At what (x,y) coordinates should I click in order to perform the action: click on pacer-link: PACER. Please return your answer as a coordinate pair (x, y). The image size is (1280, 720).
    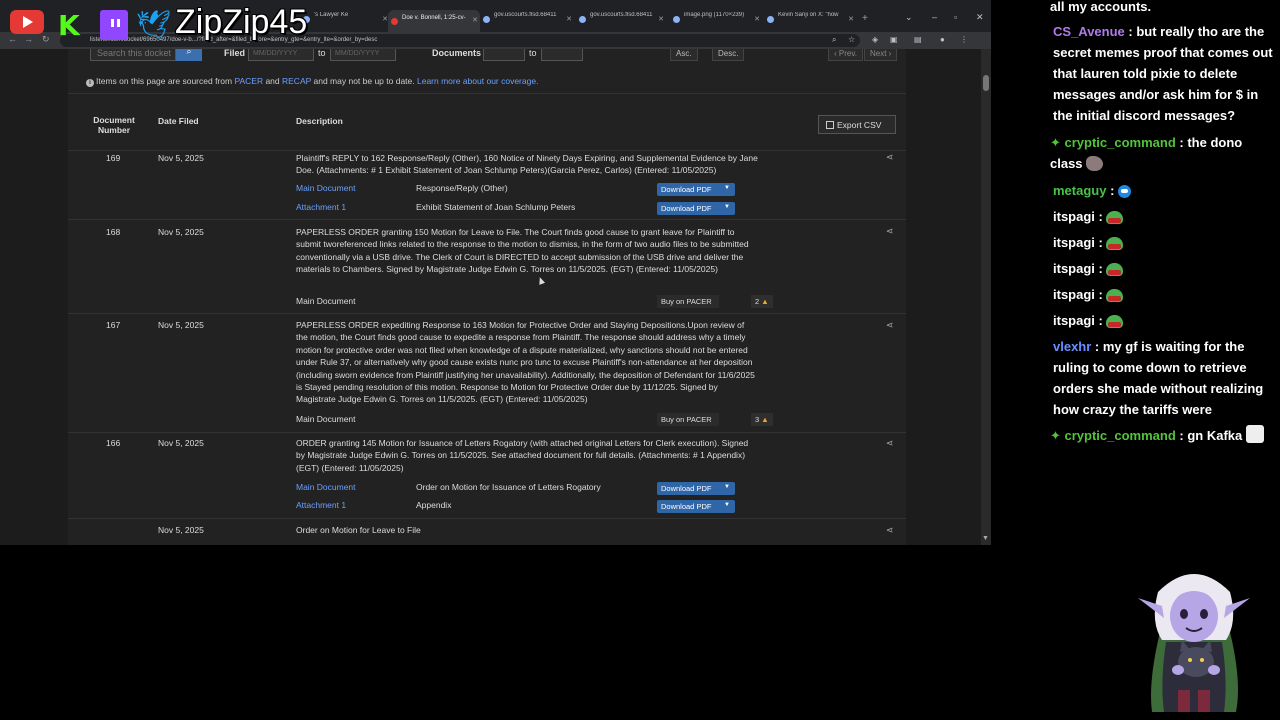
    Looking at the image, I should click on (248, 81).